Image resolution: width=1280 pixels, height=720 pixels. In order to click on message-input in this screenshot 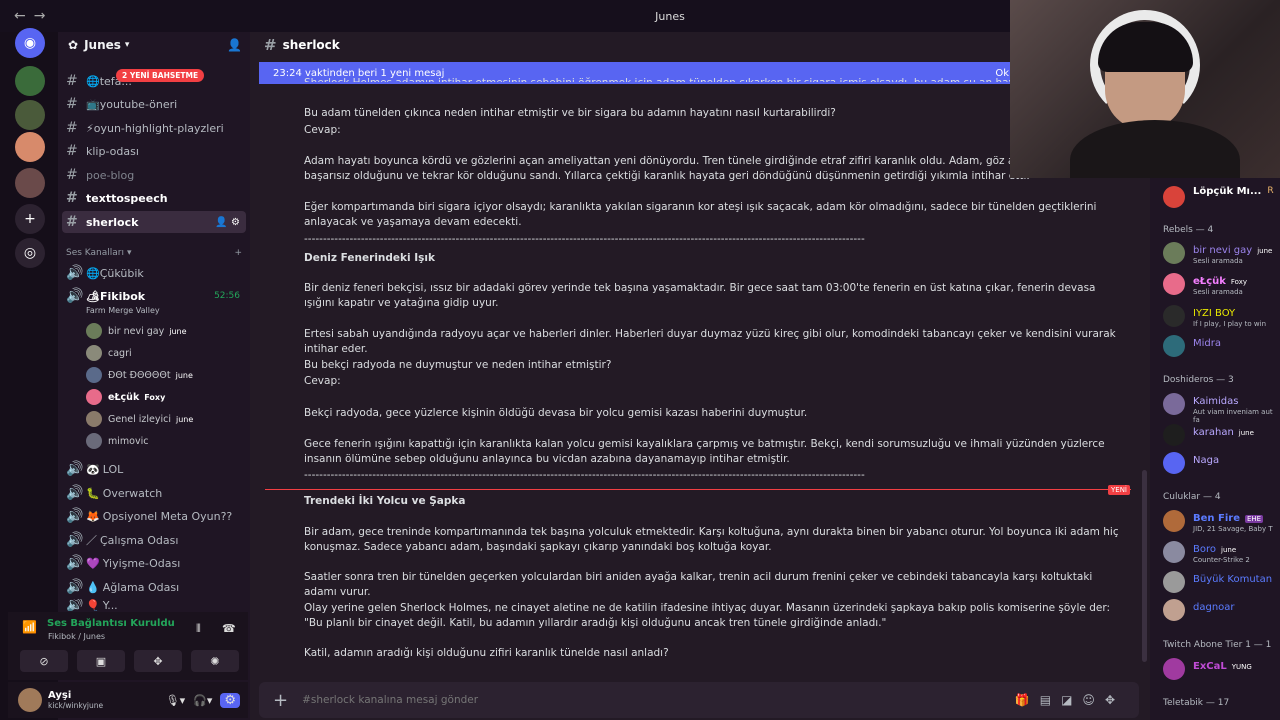, I will do `click(642, 700)`.